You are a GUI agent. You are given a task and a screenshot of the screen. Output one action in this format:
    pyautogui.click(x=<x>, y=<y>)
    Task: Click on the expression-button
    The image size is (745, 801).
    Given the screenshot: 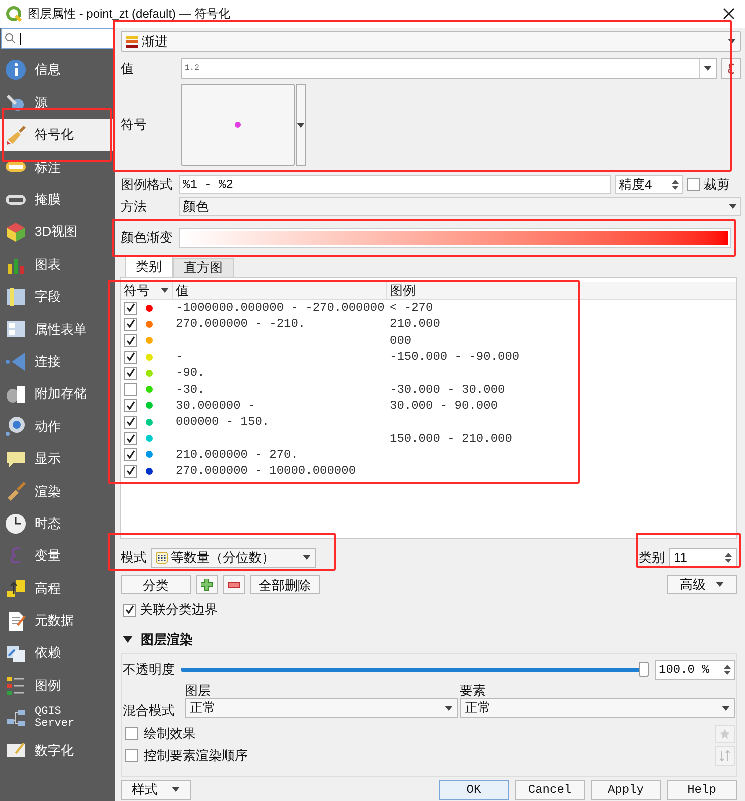 What is the action you would take?
    pyautogui.click(x=731, y=68)
    